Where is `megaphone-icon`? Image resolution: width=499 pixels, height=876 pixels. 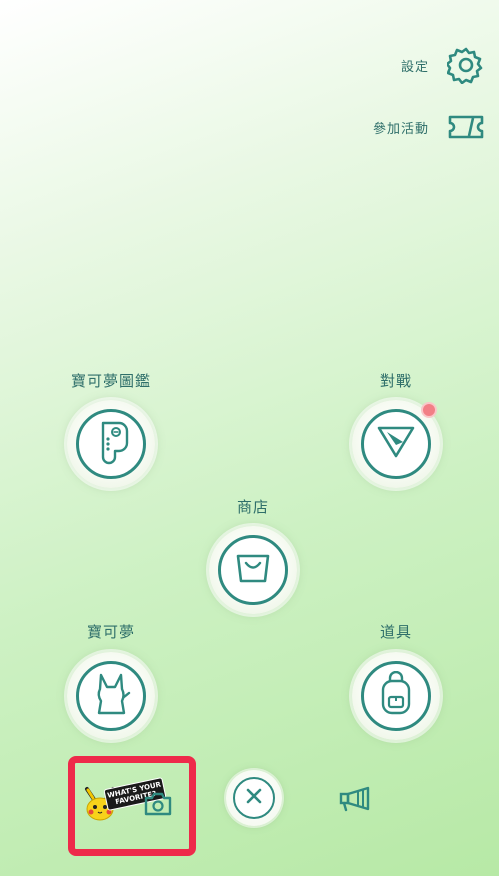 megaphone-icon is located at coordinates (357, 802).